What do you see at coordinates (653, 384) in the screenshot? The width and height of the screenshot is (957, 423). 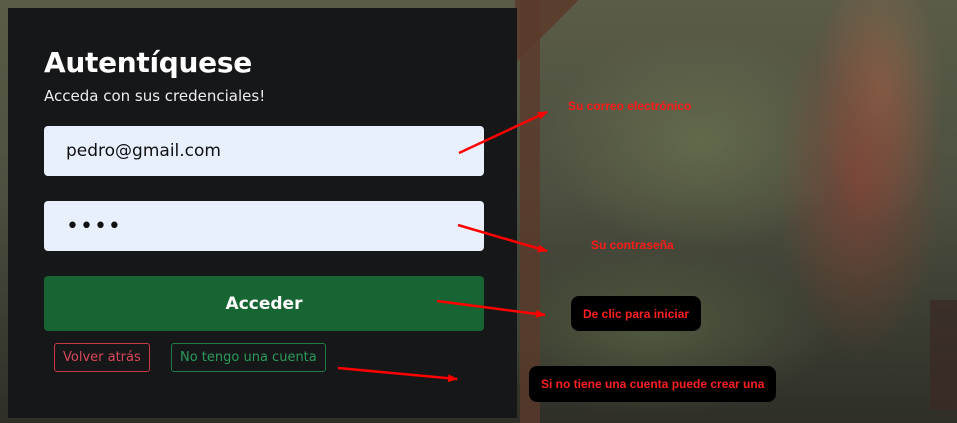 I see `signup-annotation: Si no tiene una cuenta puede crear una` at bounding box center [653, 384].